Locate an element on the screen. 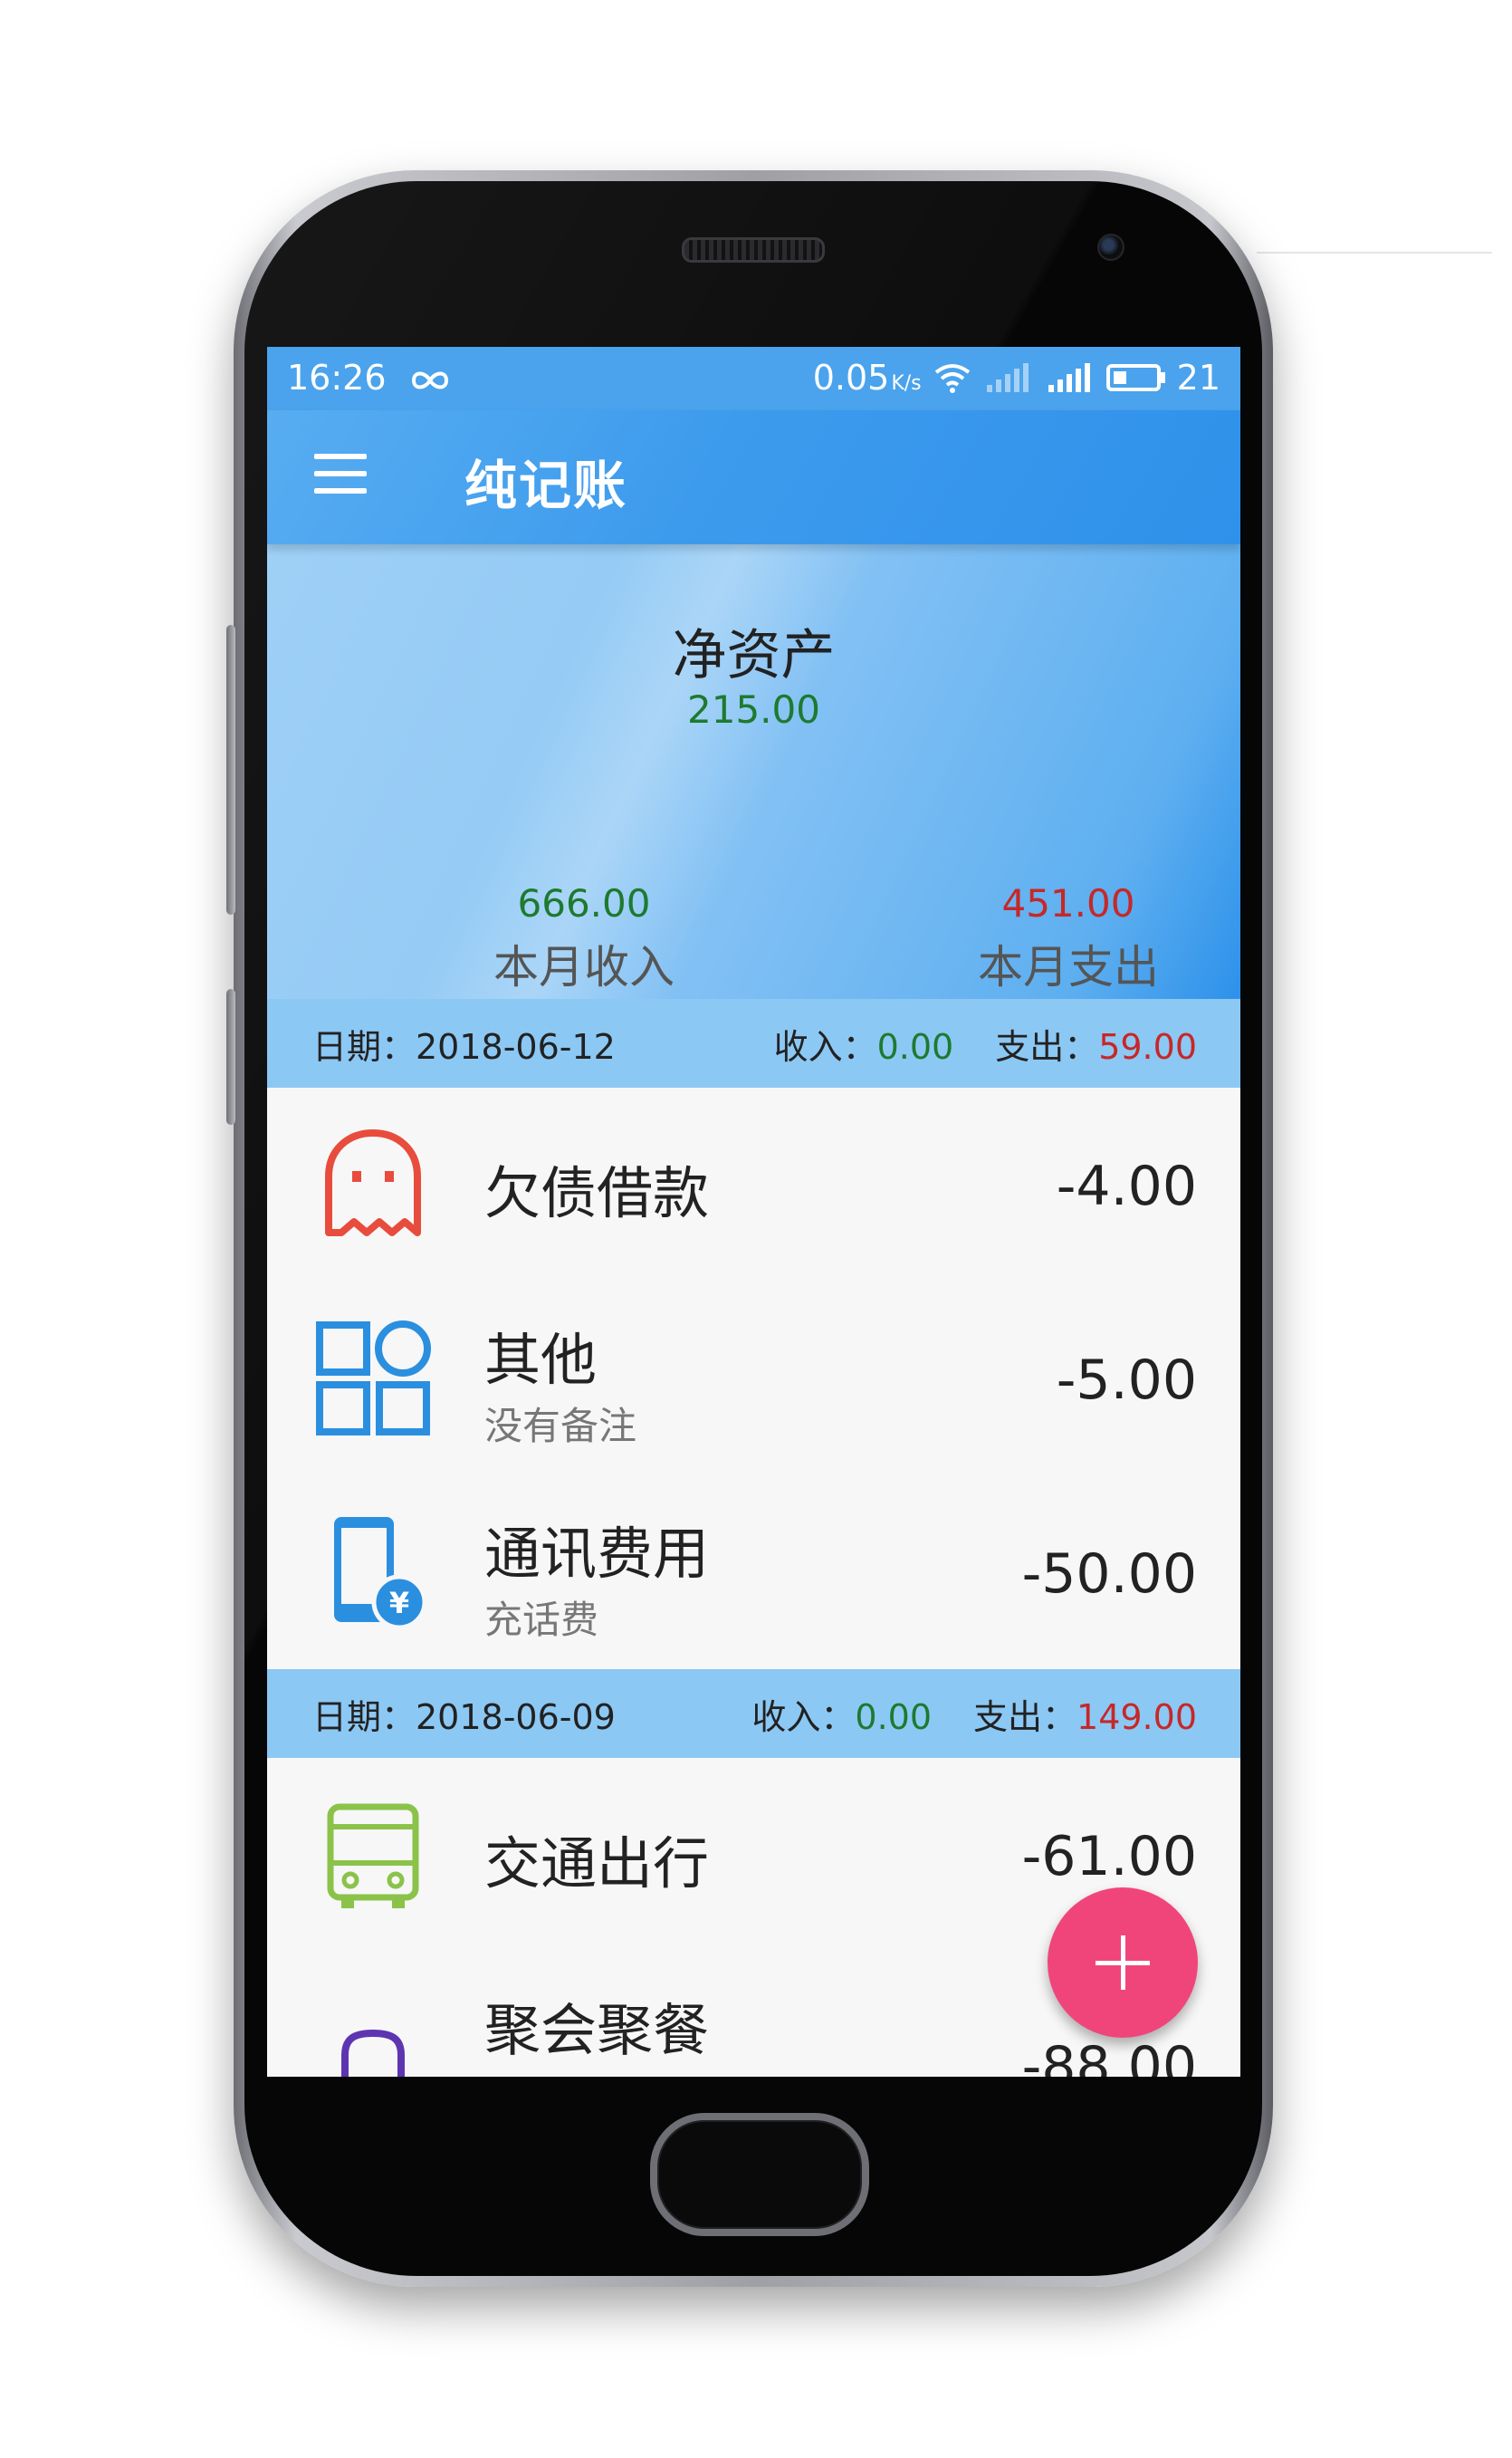 This screenshot has width=1512, height=2458. monthly-income-label: 本月收入 is located at coordinates (584, 968).